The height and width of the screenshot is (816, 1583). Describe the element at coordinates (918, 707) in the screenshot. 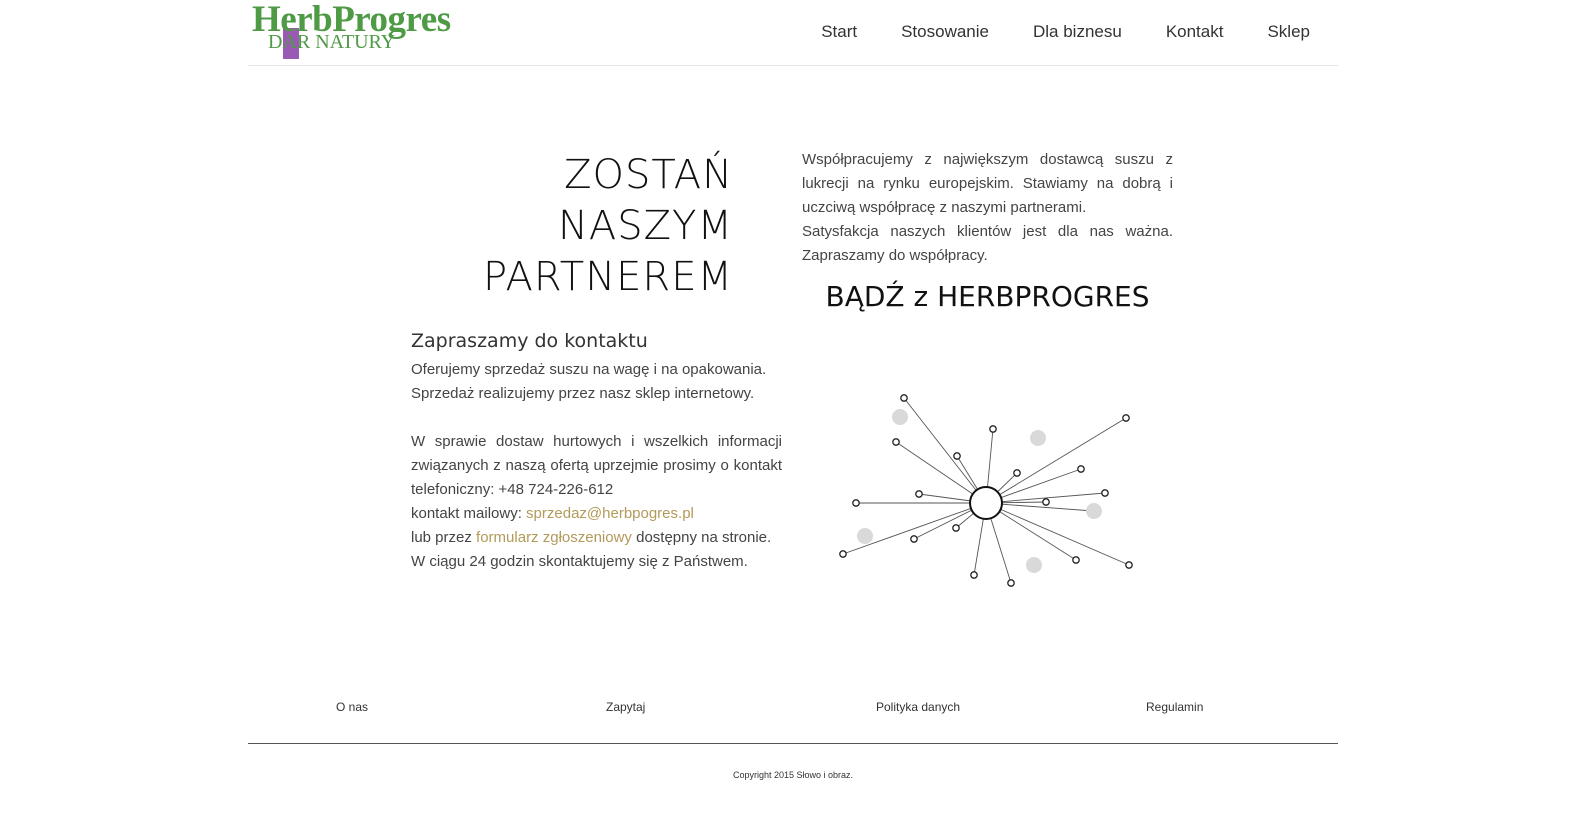

I see `footer-link-polityka: Polityka danych` at that location.